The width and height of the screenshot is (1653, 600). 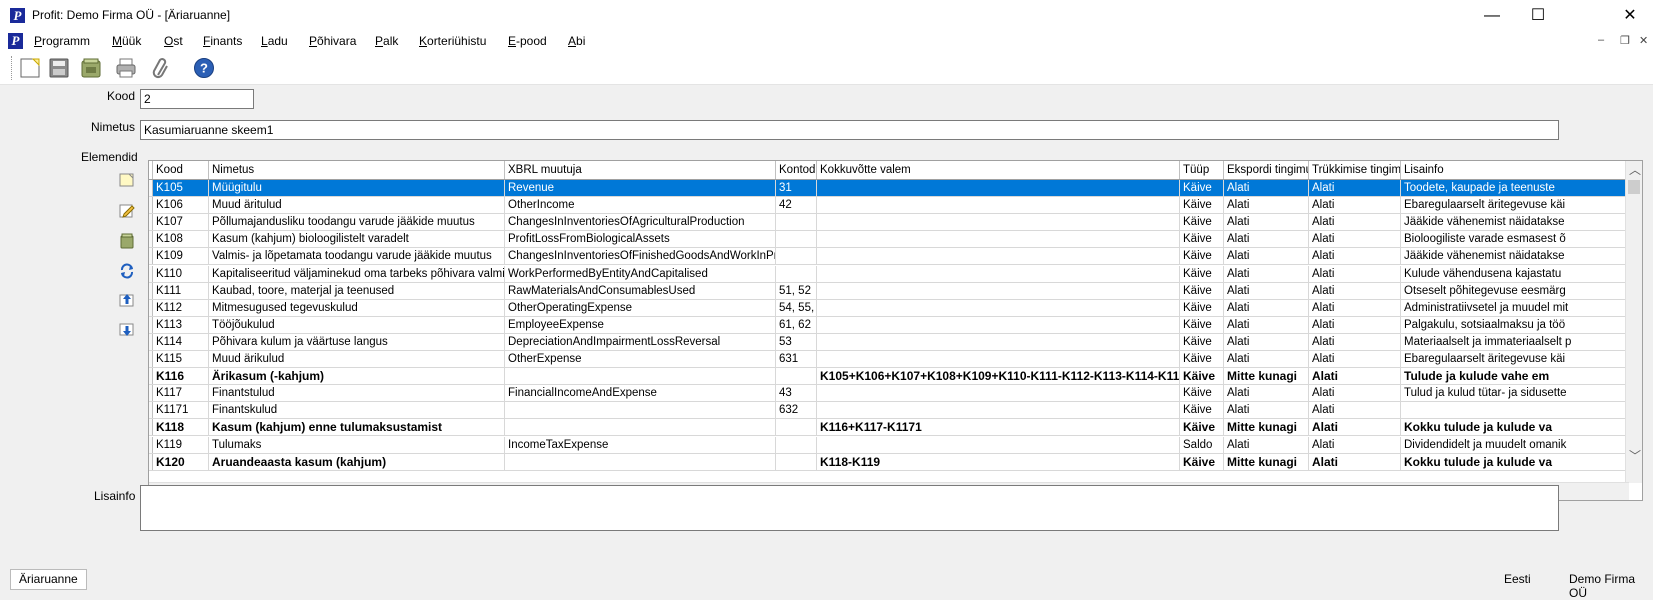 What do you see at coordinates (357, 359) in the screenshot?
I see `cell-nimetus: Muud ärikulud` at bounding box center [357, 359].